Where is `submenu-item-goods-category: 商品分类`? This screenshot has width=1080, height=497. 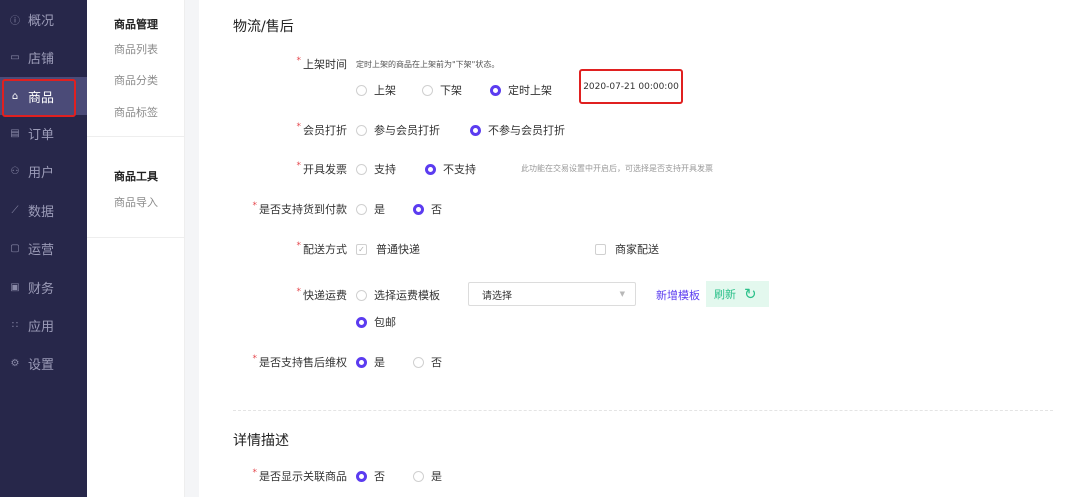 submenu-item-goods-category: 商品分类 is located at coordinates (136, 80).